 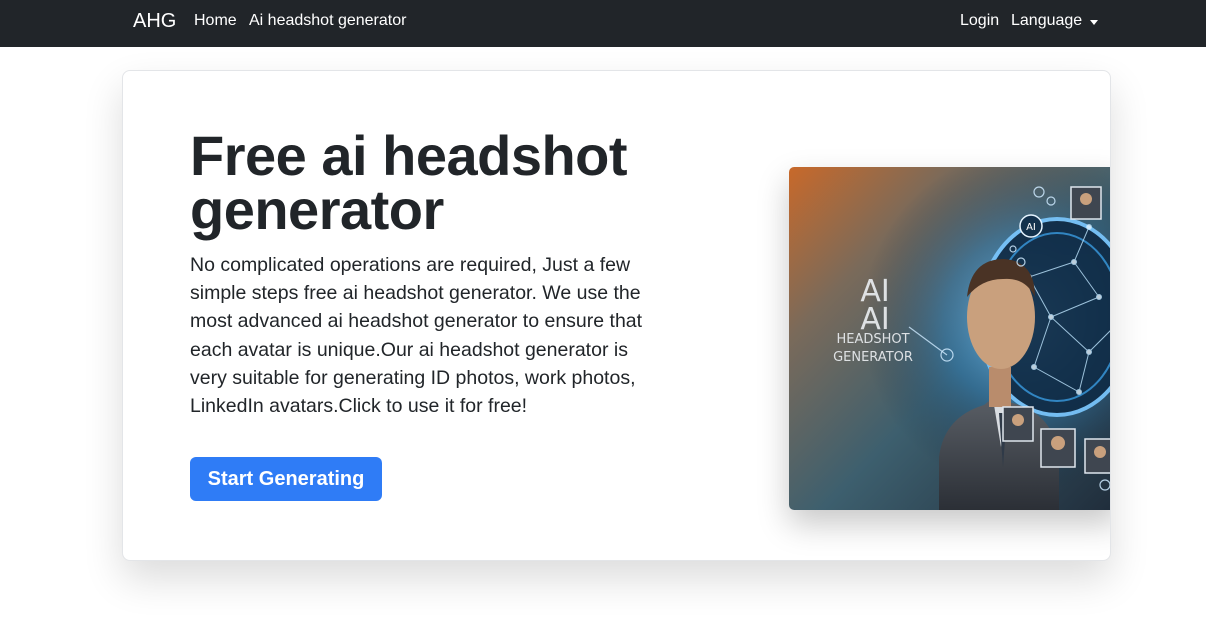 I want to click on login-link: Login, so click(x=979, y=21).